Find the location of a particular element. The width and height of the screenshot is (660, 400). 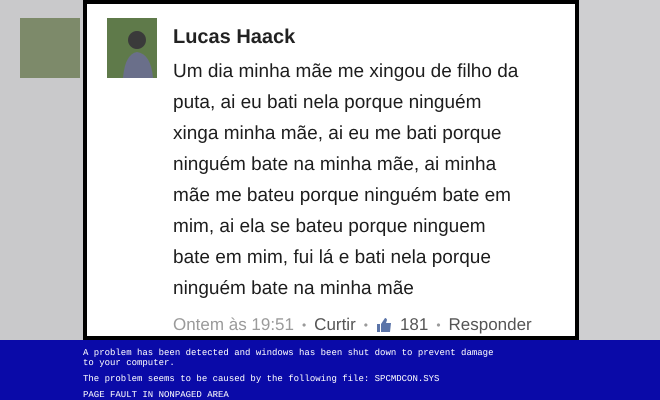

timestamp: Ontem às 19:51 is located at coordinates (233, 325).